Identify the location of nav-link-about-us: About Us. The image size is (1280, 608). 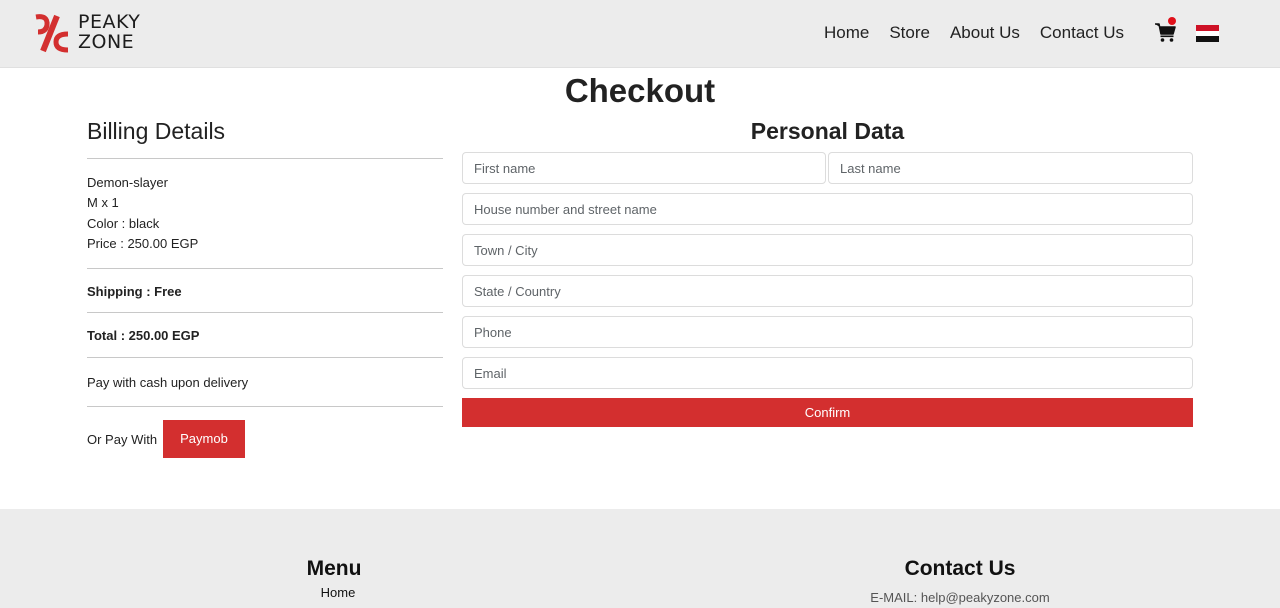
(985, 33).